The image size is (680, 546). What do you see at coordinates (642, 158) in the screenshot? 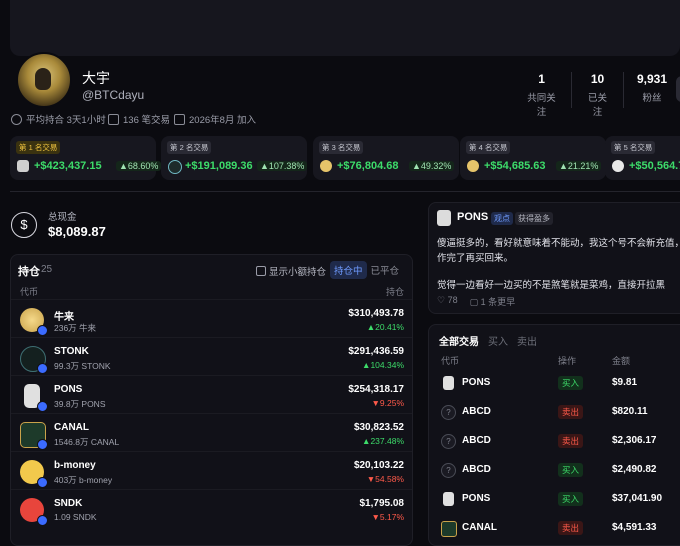
I see `rank-card-5: 第 5 名交易 +$50,564.7` at bounding box center [642, 158].